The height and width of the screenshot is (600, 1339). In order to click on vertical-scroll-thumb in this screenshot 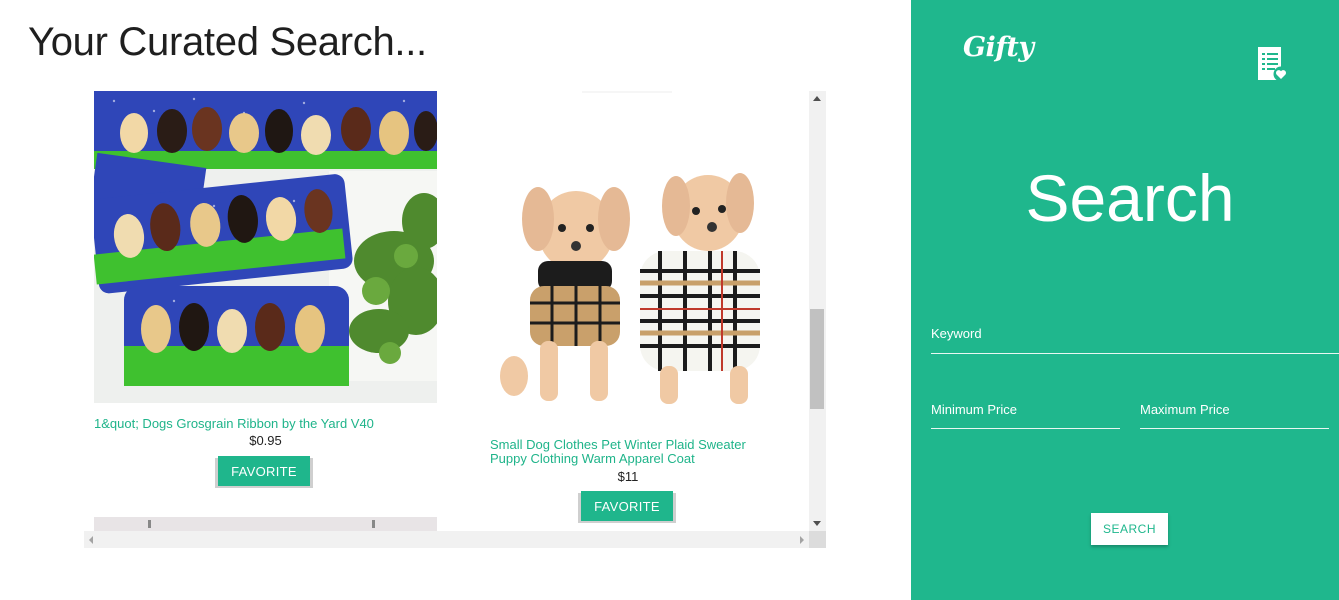, I will do `click(817, 359)`.